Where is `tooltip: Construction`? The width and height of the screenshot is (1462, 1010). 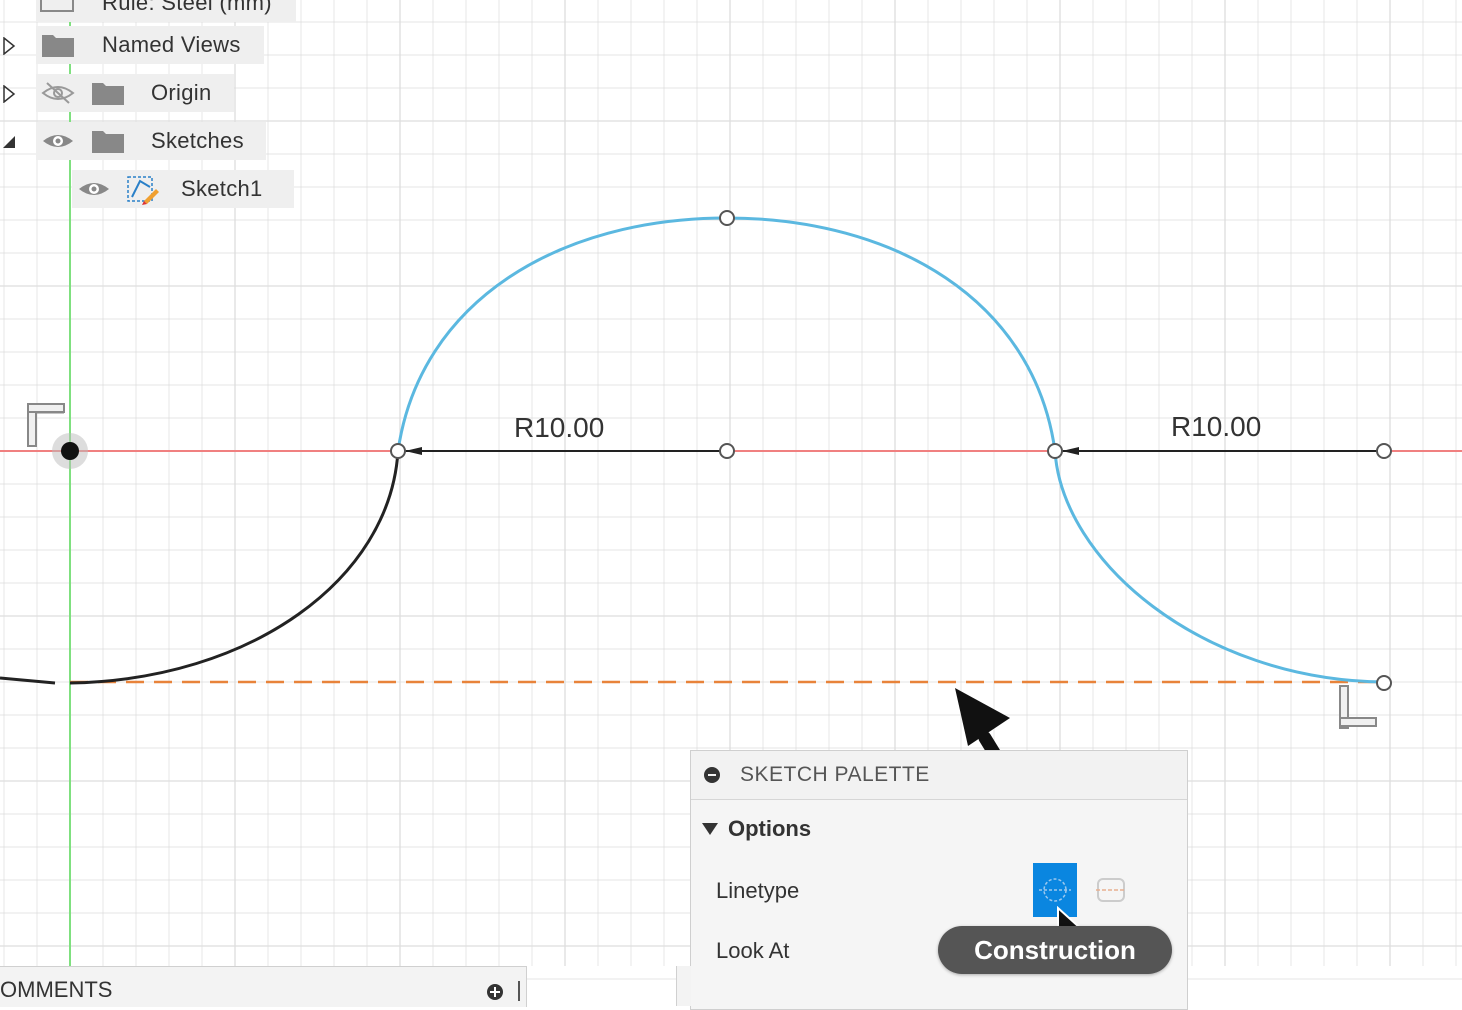 tooltip: Construction is located at coordinates (1055, 950).